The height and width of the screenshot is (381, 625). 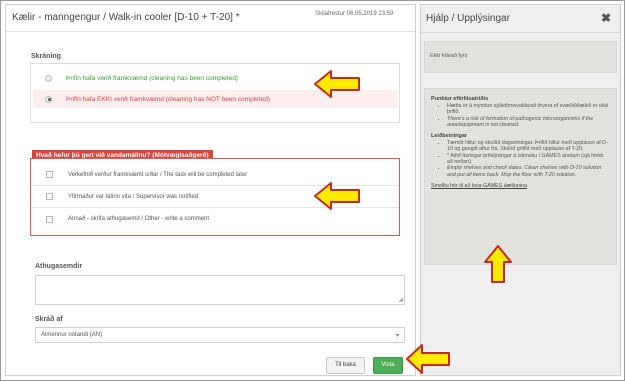 What do you see at coordinates (498, 264) in the screenshot?
I see `arrow-up-icon` at bounding box center [498, 264].